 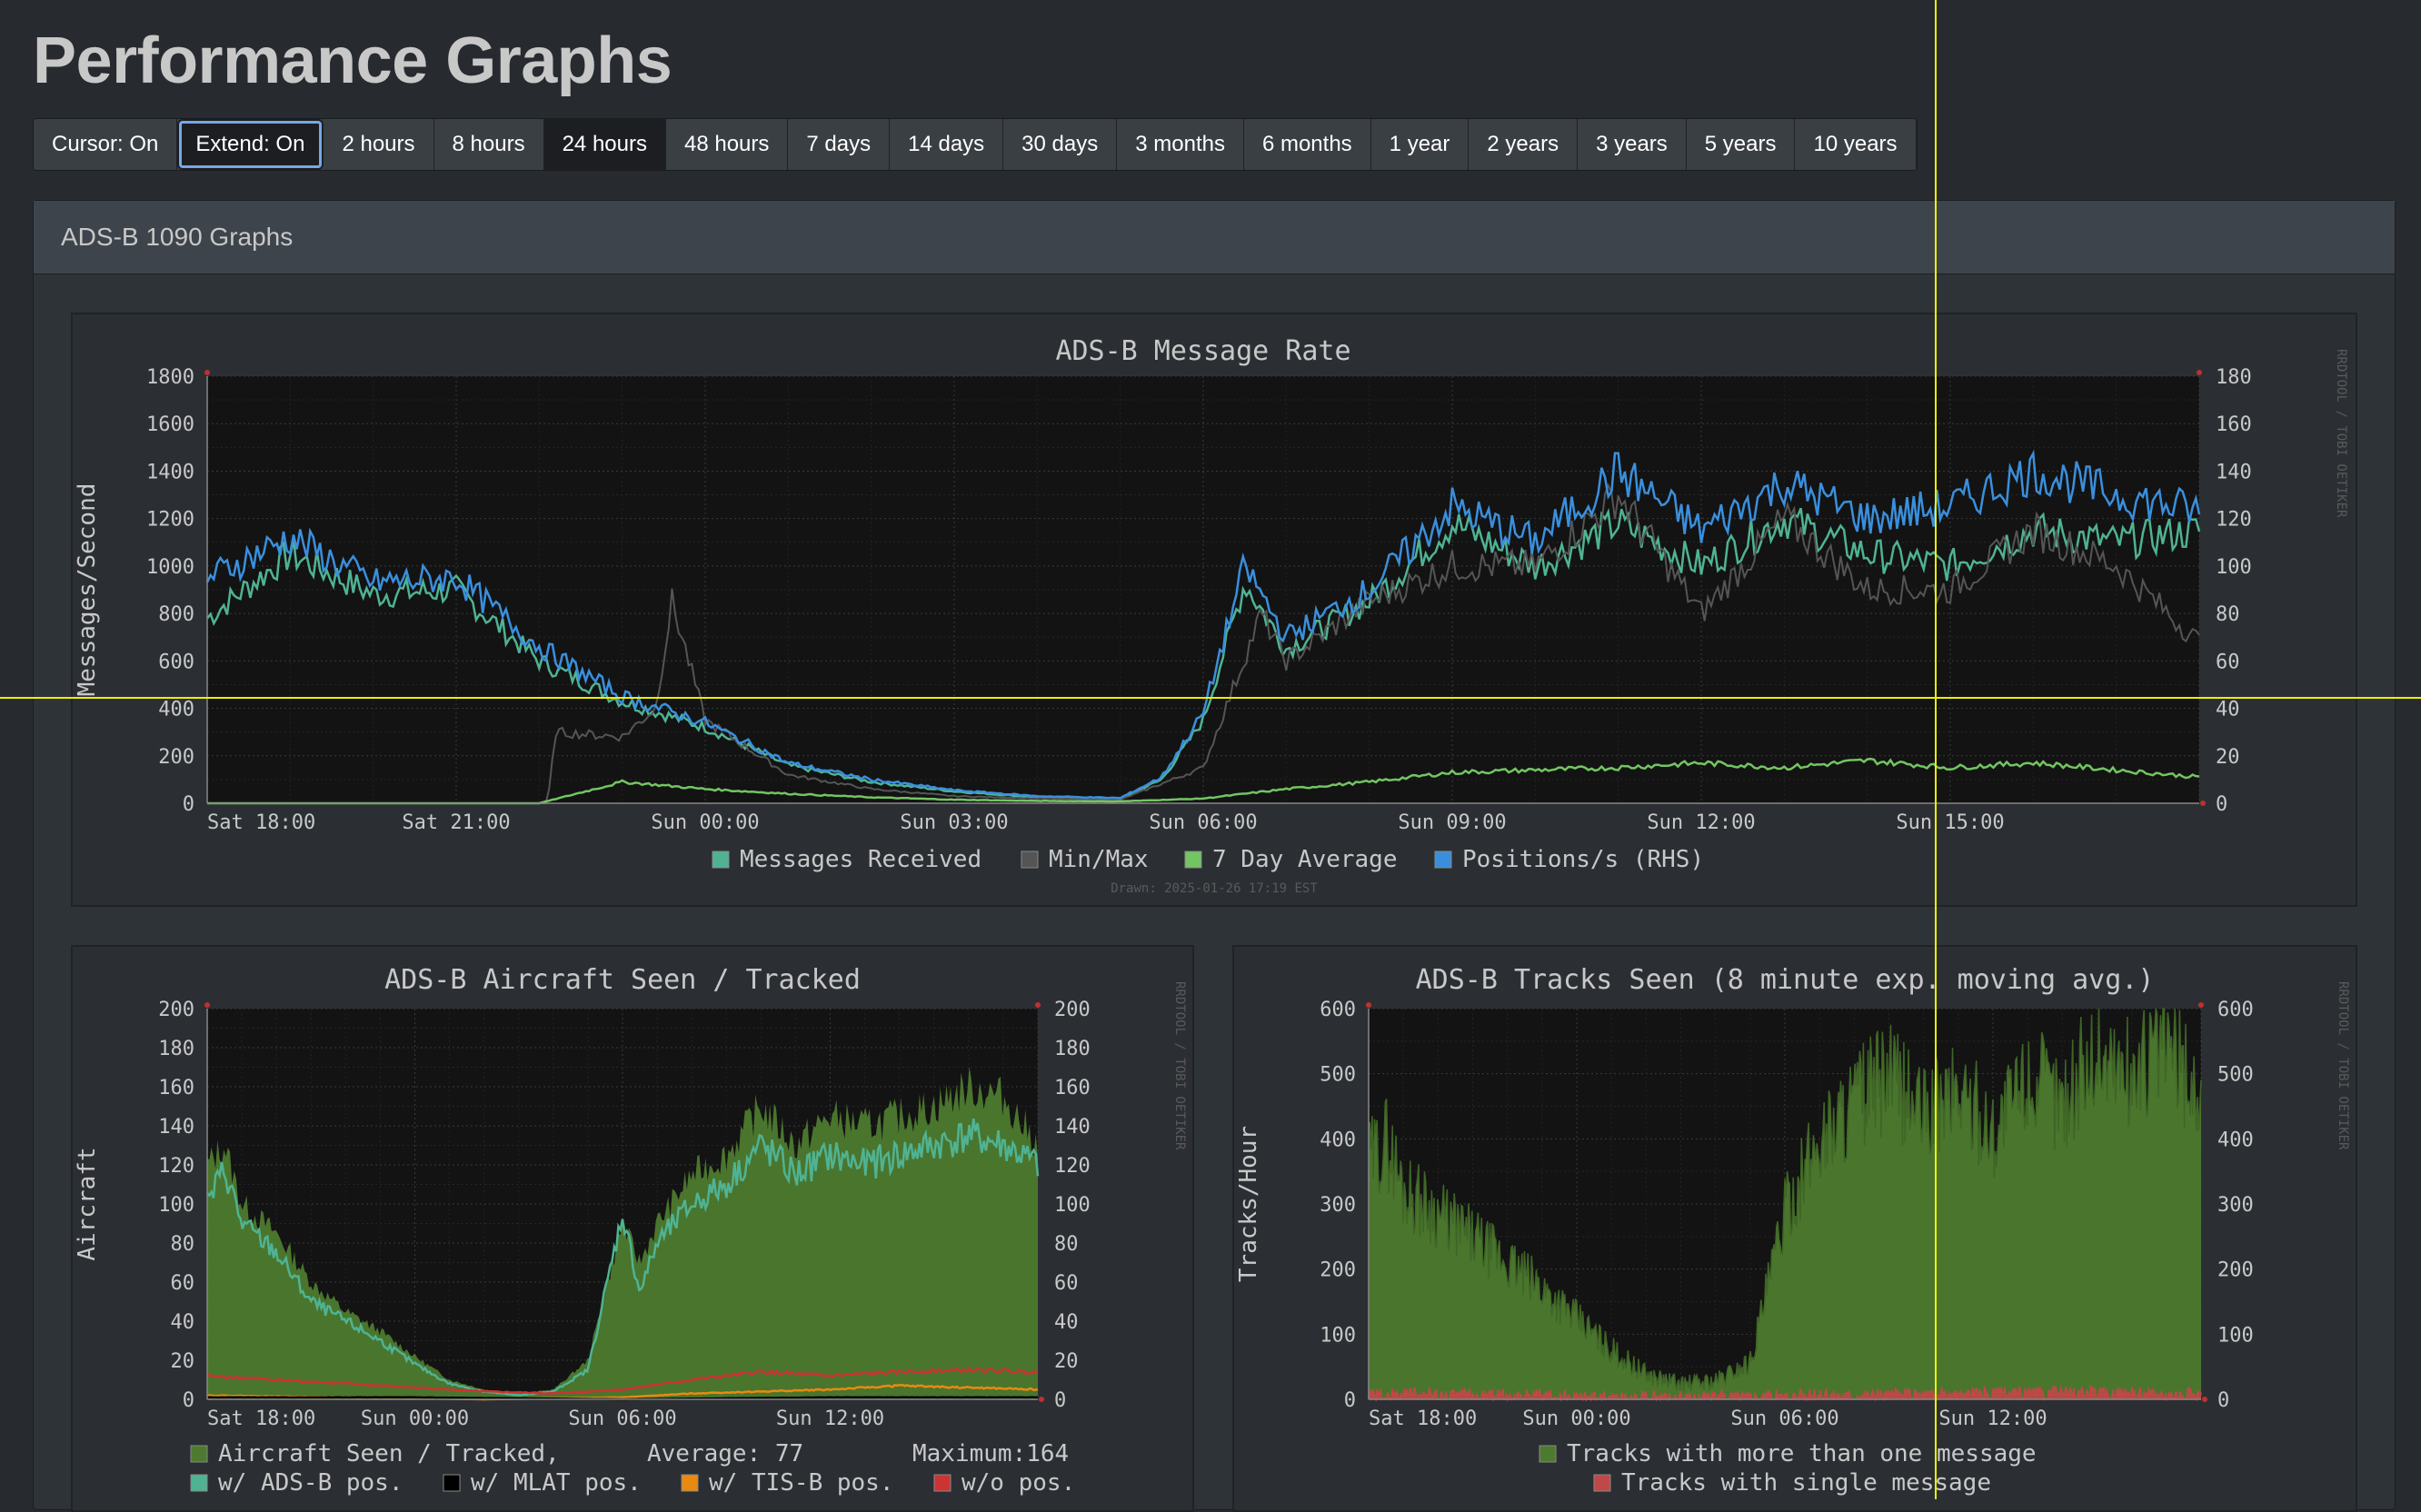 What do you see at coordinates (352, 61) in the screenshot?
I see `page-title: Performance Graphs` at bounding box center [352, 61].